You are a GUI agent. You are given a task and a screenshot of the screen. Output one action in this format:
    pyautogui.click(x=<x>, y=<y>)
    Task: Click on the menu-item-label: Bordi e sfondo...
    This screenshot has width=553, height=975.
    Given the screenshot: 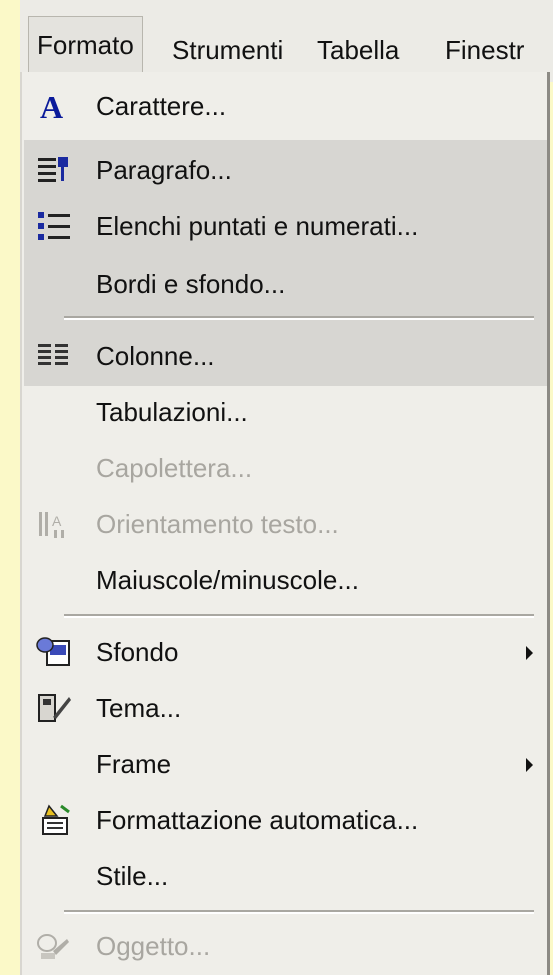 What is the action you would take?
    pyautogui.click(x=191, y=284)
    